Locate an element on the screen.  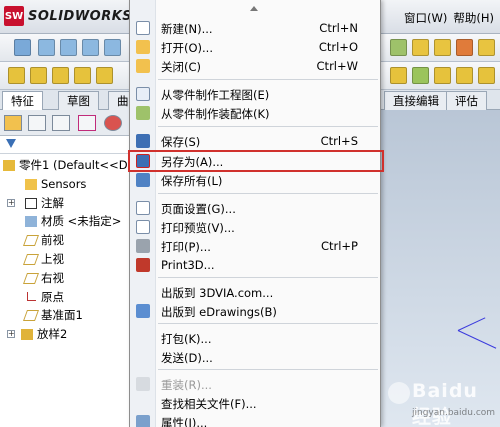
baidu-watermark: Baidu 经验 jingyan.baidu.com is located at coordinates (441, 399).